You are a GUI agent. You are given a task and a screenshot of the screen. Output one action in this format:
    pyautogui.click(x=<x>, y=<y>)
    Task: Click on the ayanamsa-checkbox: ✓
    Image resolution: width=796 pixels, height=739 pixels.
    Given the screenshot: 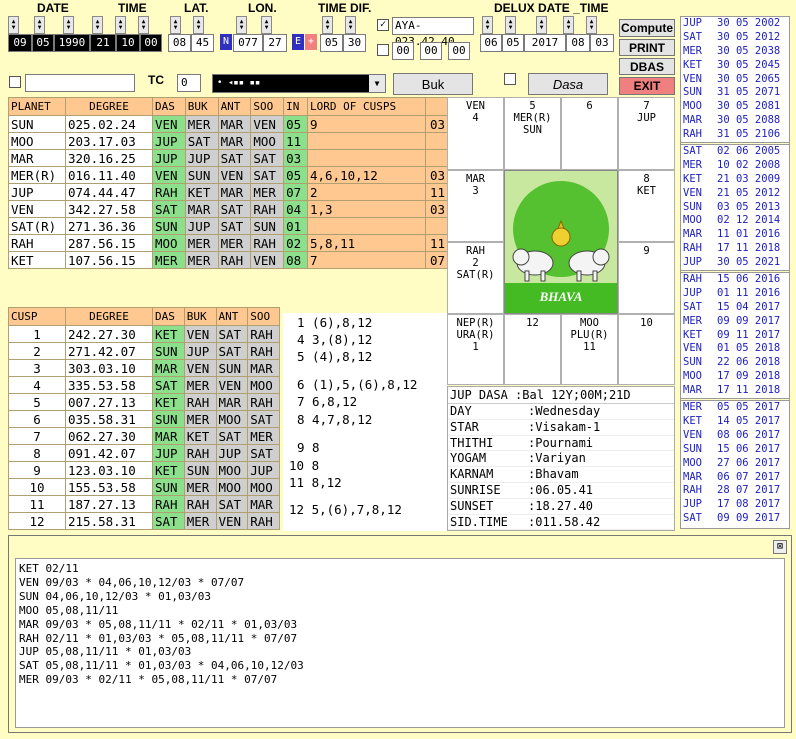 What is the action you would take?
    pyautogui.click(x=383, y=25)
    